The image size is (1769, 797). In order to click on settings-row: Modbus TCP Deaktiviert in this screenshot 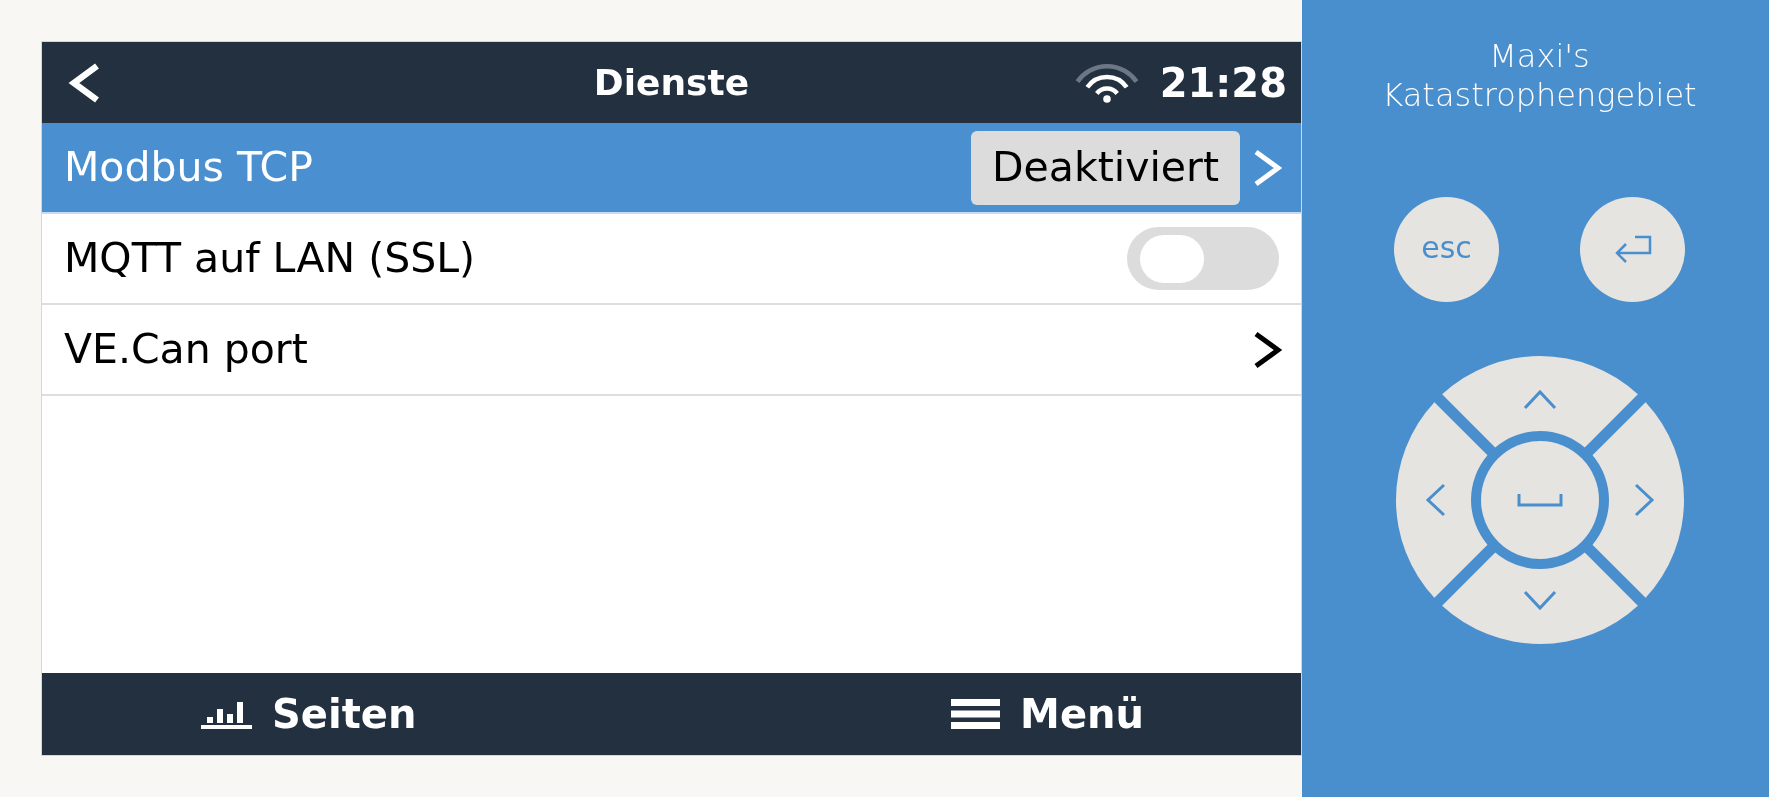, I will do `click(671, 168)`.